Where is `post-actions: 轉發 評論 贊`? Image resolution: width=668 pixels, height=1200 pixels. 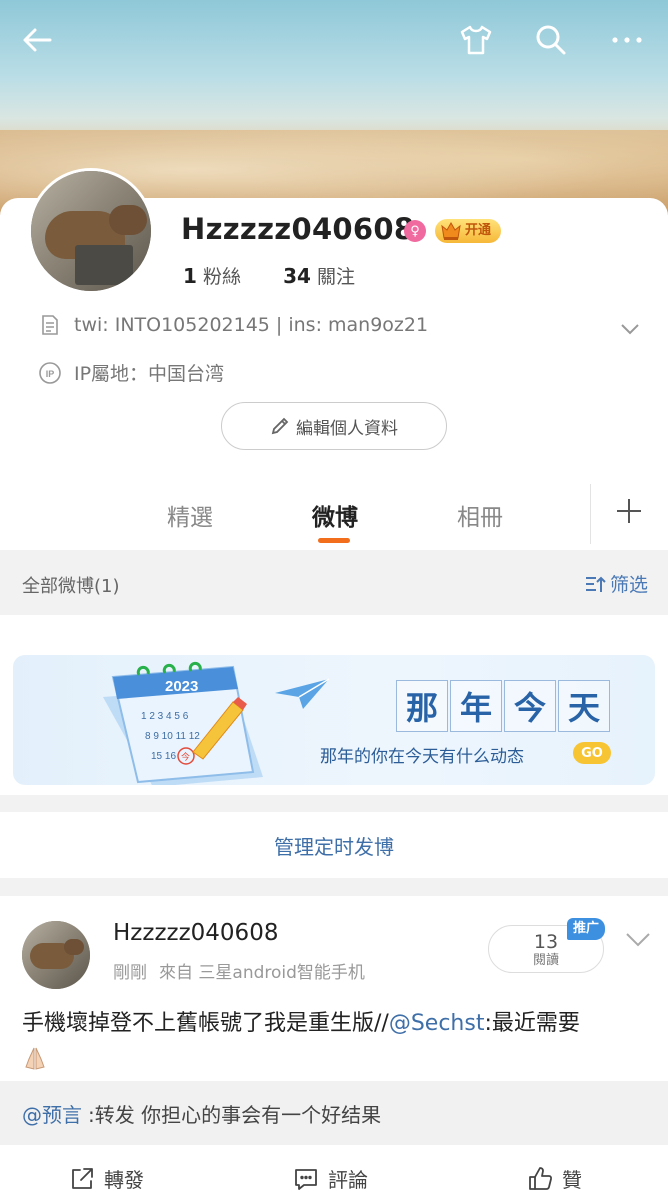
post-actions: 轉發 評論 贊 is located at coordinates (334, 1177).